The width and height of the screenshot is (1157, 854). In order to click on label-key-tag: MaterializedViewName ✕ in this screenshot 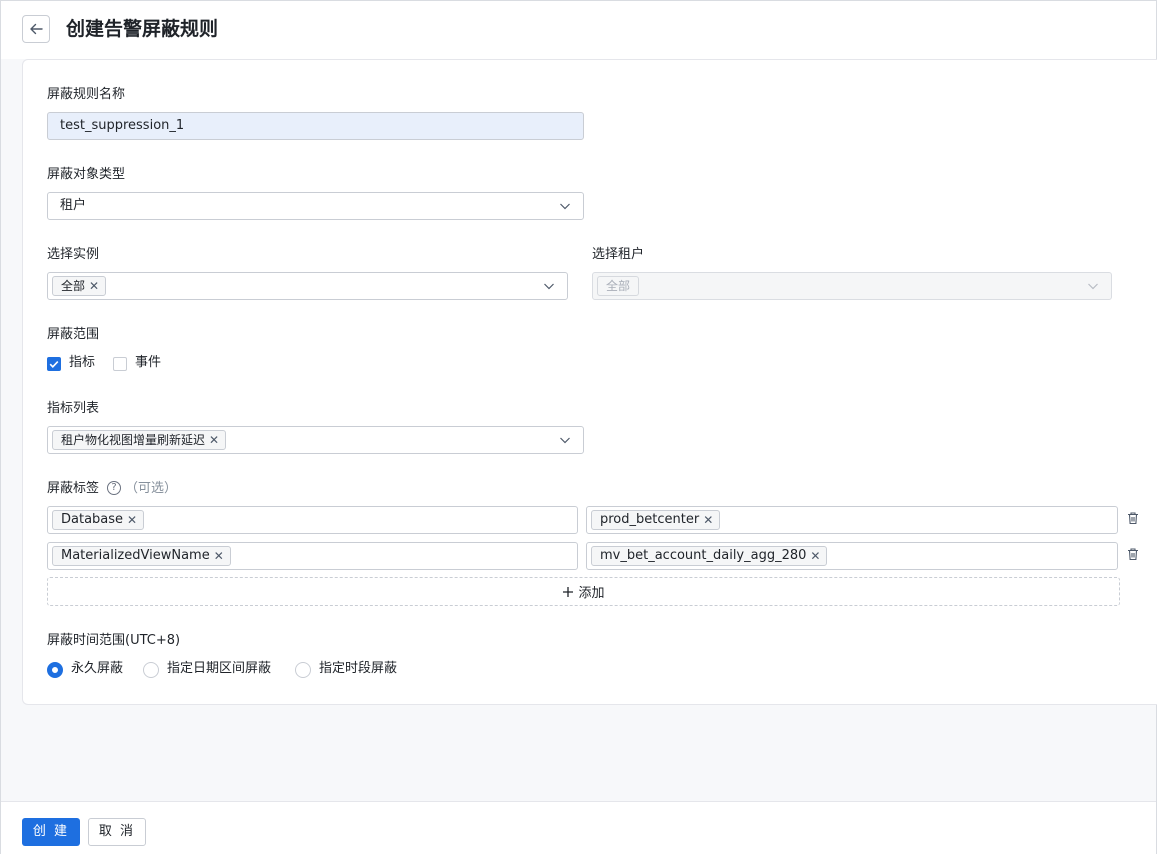, I will do `click(141, 556)`.